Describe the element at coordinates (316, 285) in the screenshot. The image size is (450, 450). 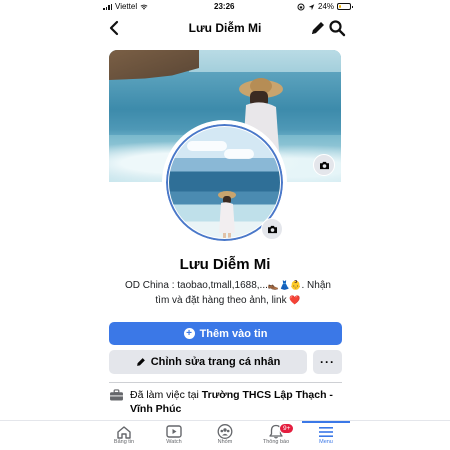
I see `bio-text-end: . Nhận` at that location.